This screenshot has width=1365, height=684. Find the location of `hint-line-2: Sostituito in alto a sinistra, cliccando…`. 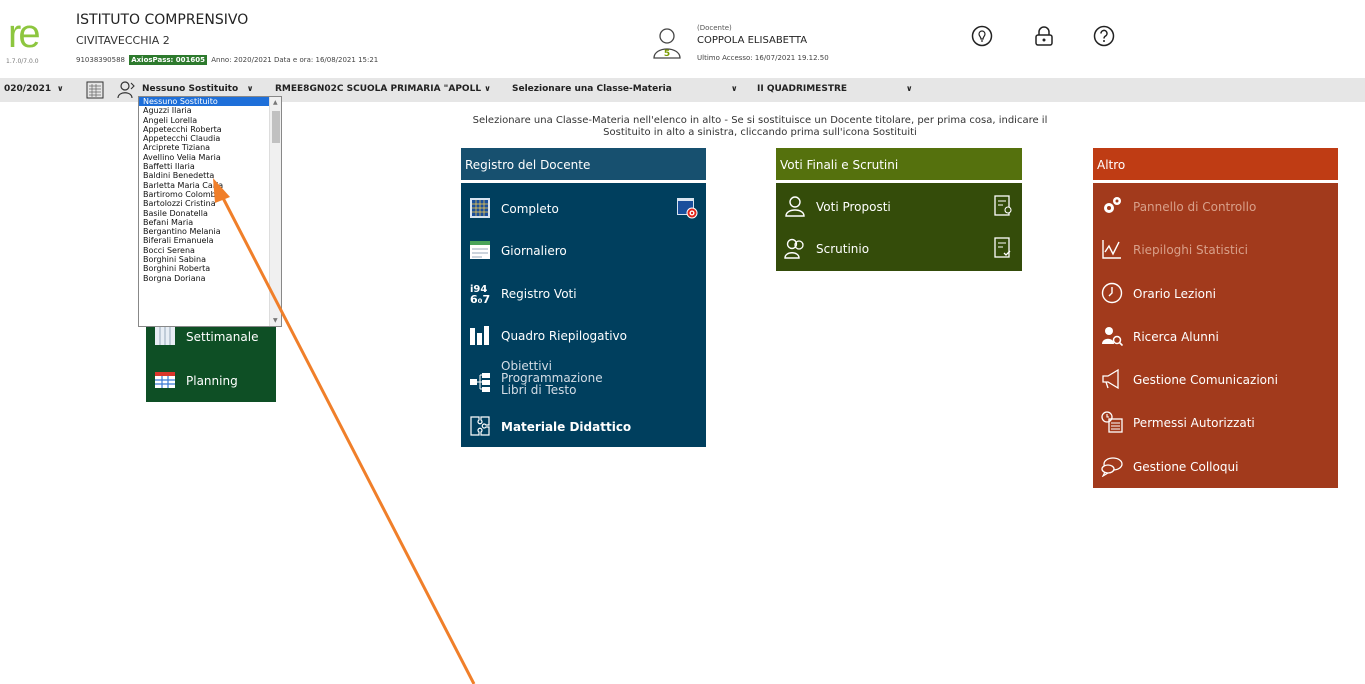

hint-line-2: Sostituito in alto a sinistra, cliccando… is located at coordinates (760, 132).